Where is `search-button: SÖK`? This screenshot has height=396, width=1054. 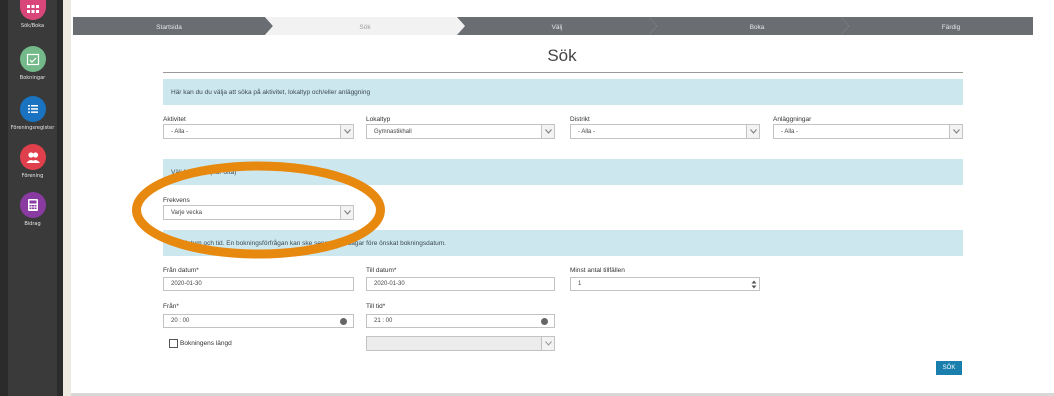 search-button: SÖK is located at coordinates (949, 368).